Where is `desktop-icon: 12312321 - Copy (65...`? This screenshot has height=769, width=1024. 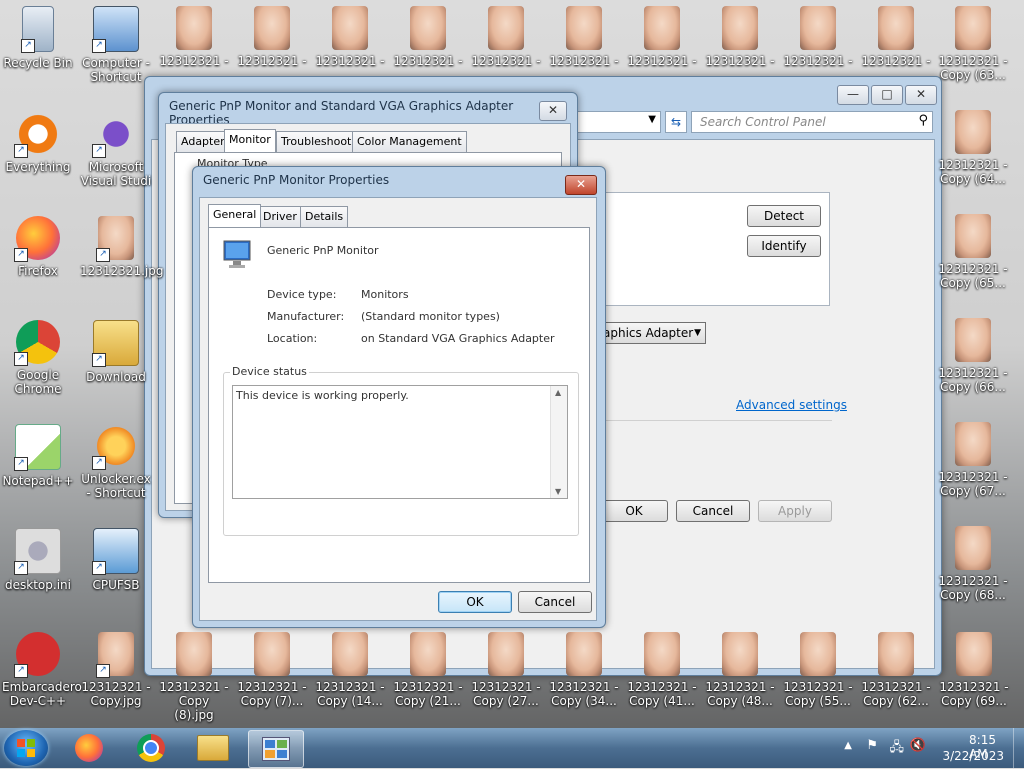 desktop-icon: 12312321 - Copy (65... is located at coordinates (973, 252).